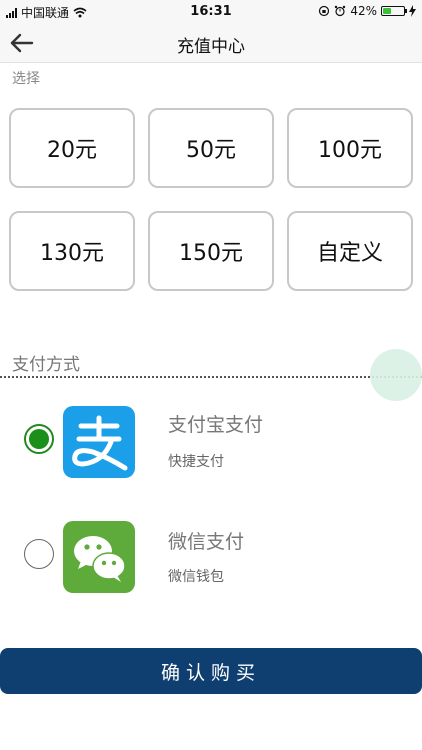  Describe the element at coordinates (46, 365) in the screenshot. I see `payment-method-label: 支付方式` at that location.